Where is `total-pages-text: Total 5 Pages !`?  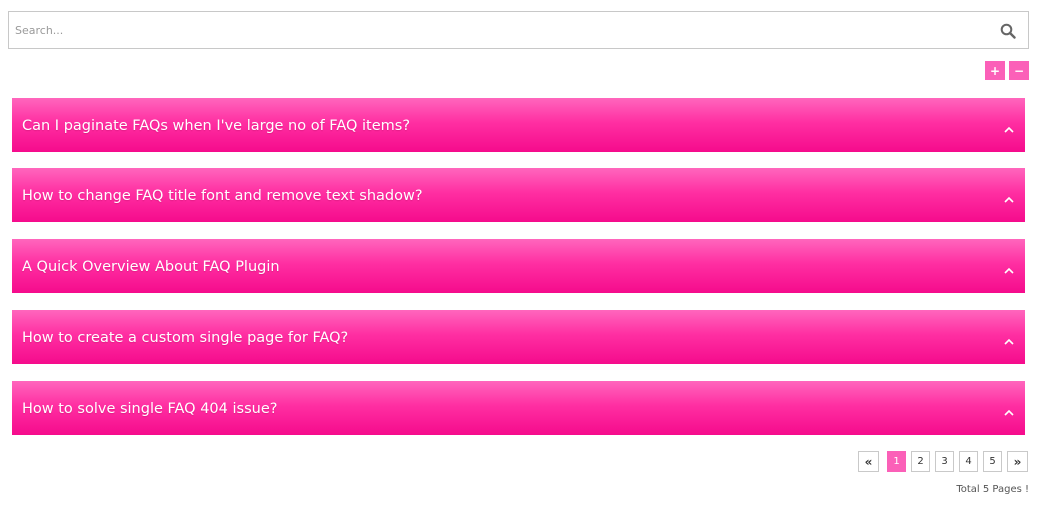 total-pages-text: Total 5 Pages ! is located at coordinates (992, 489).